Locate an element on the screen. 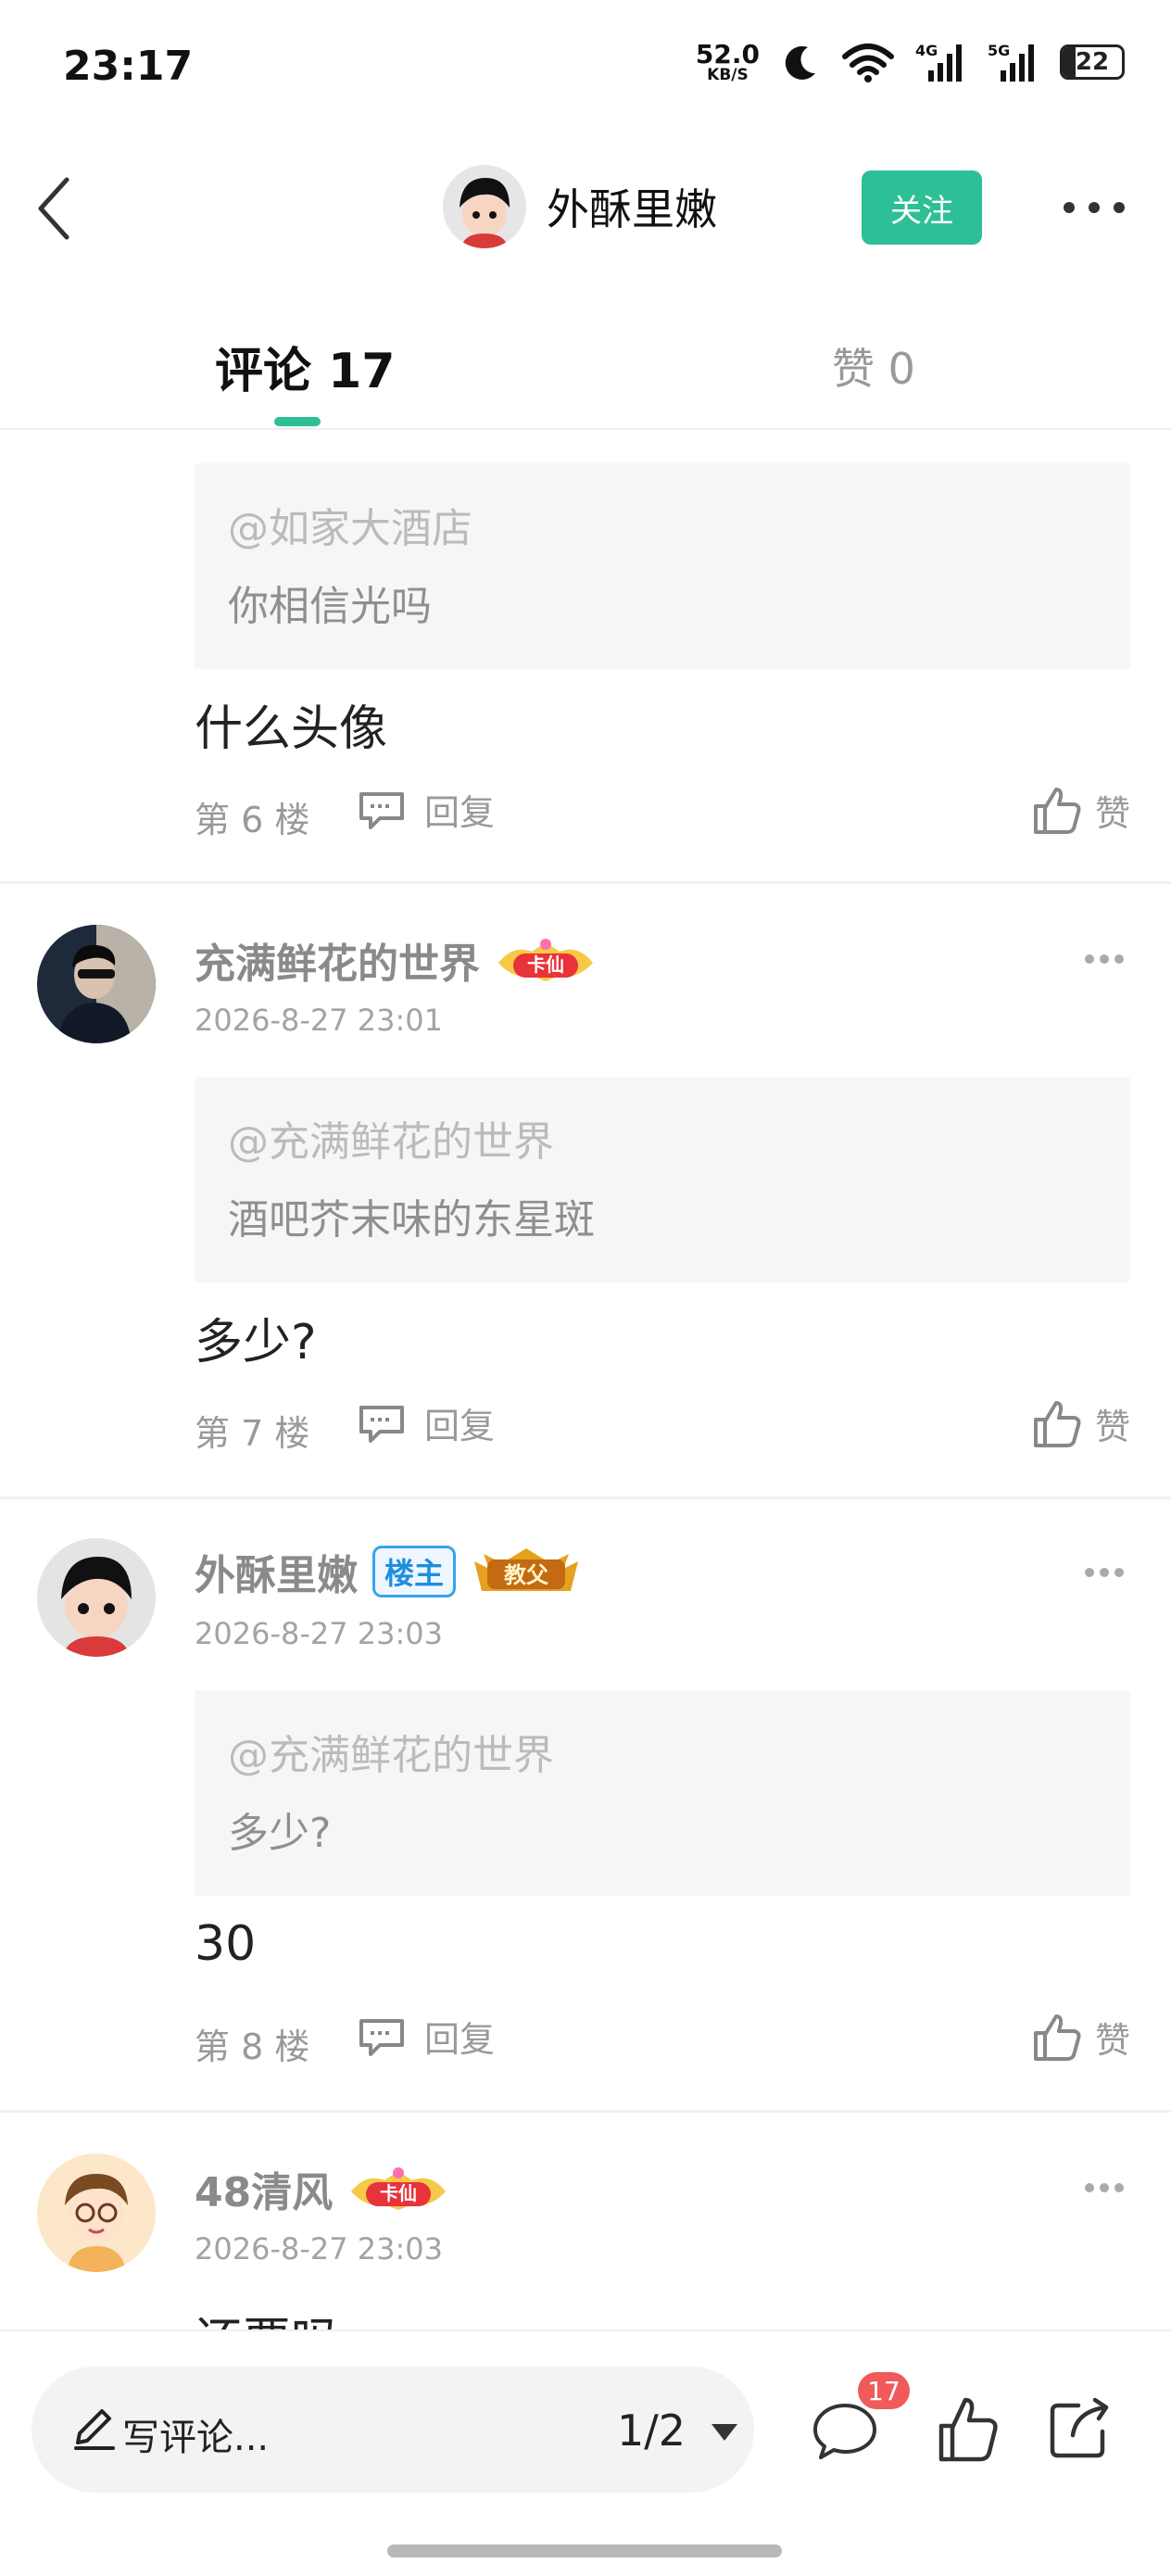  commenter-name: 充满鲜花的世界 is located at coordinates (337, 960).